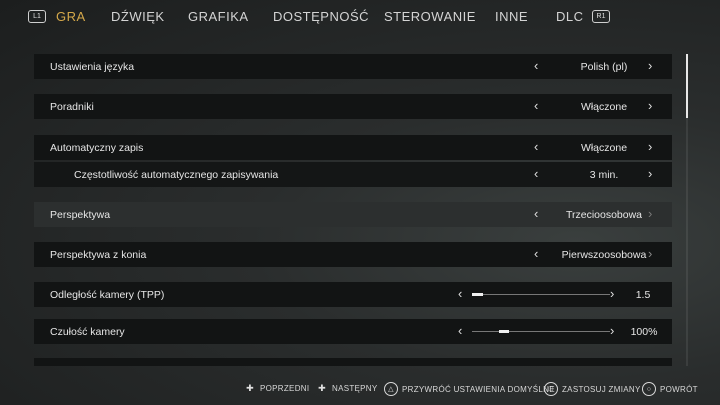 The height and width of the screenshot is (405, 720). What do you see at coordinates (353, 106) in the screenshot?
I see `setting-row-tutorials: Poradniki ‹ Włączone ›` at bounding box center [353, 106].